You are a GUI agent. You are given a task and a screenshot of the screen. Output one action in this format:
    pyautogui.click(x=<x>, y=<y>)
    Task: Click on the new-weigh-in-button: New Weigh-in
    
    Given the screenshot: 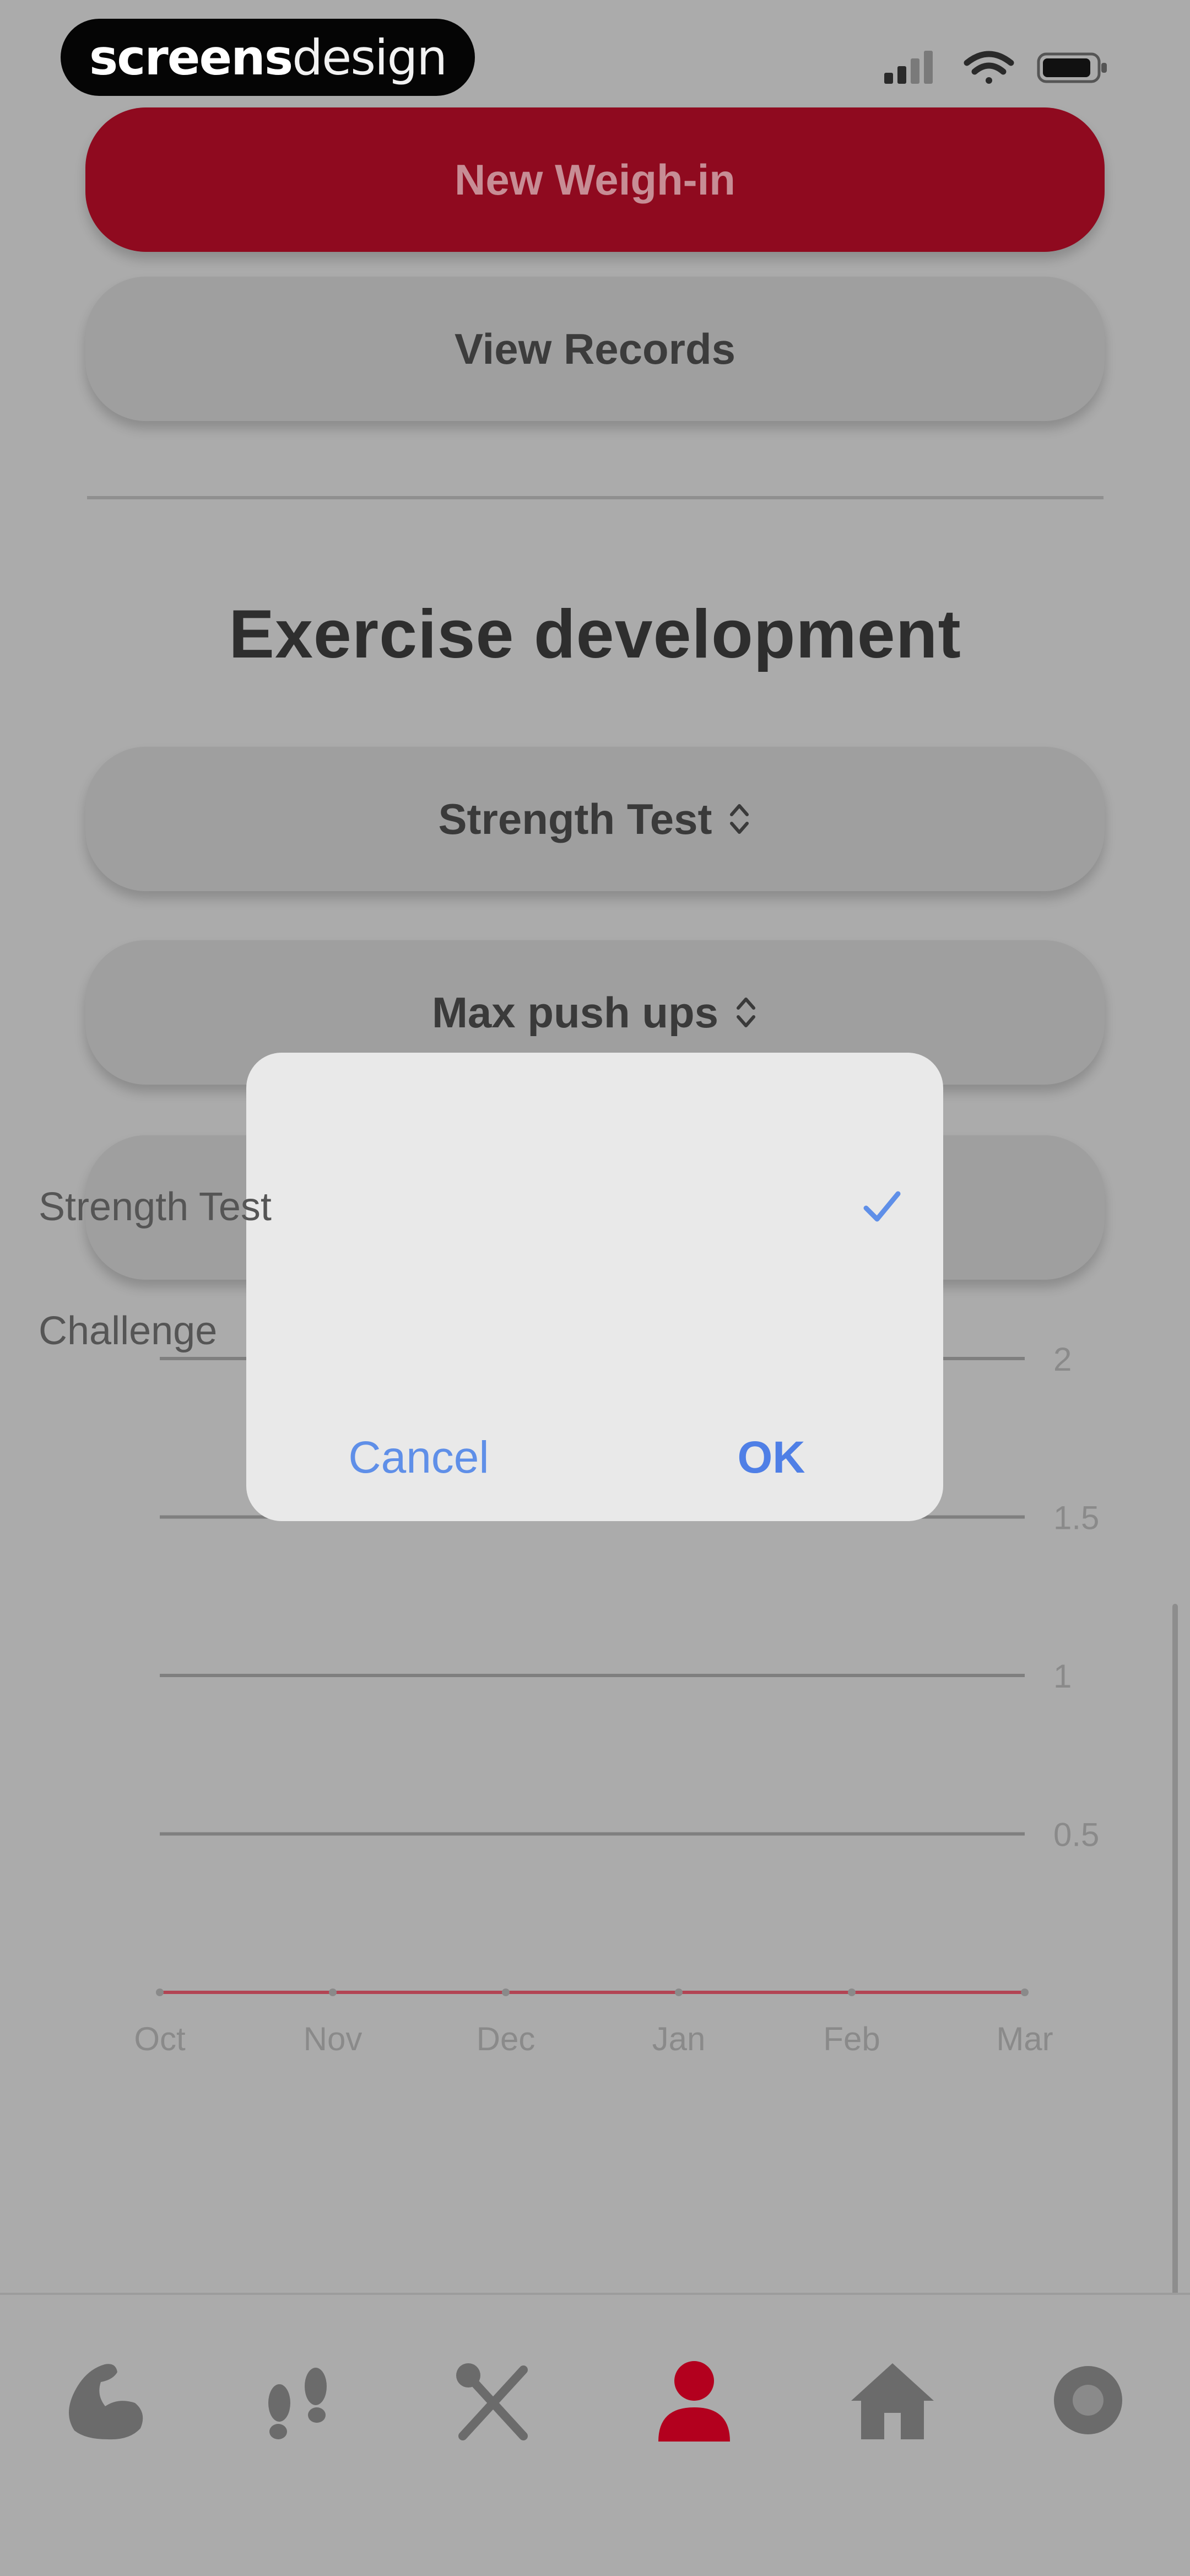 What is the action you would take?
    pyautogui.click(x=595, y=180)
    